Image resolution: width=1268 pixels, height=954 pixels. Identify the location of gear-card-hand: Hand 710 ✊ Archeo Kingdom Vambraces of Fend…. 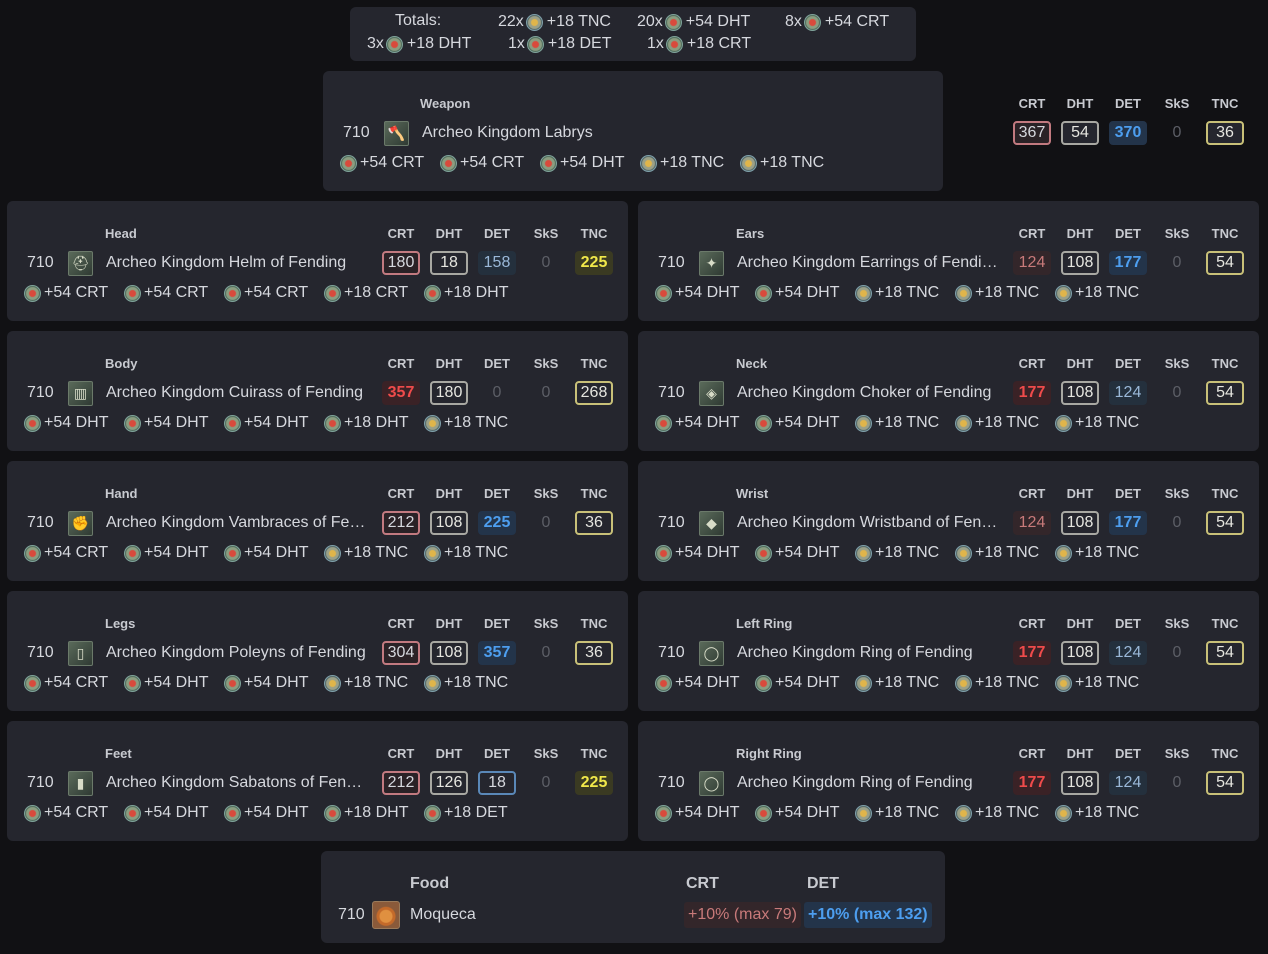
(317, 521).